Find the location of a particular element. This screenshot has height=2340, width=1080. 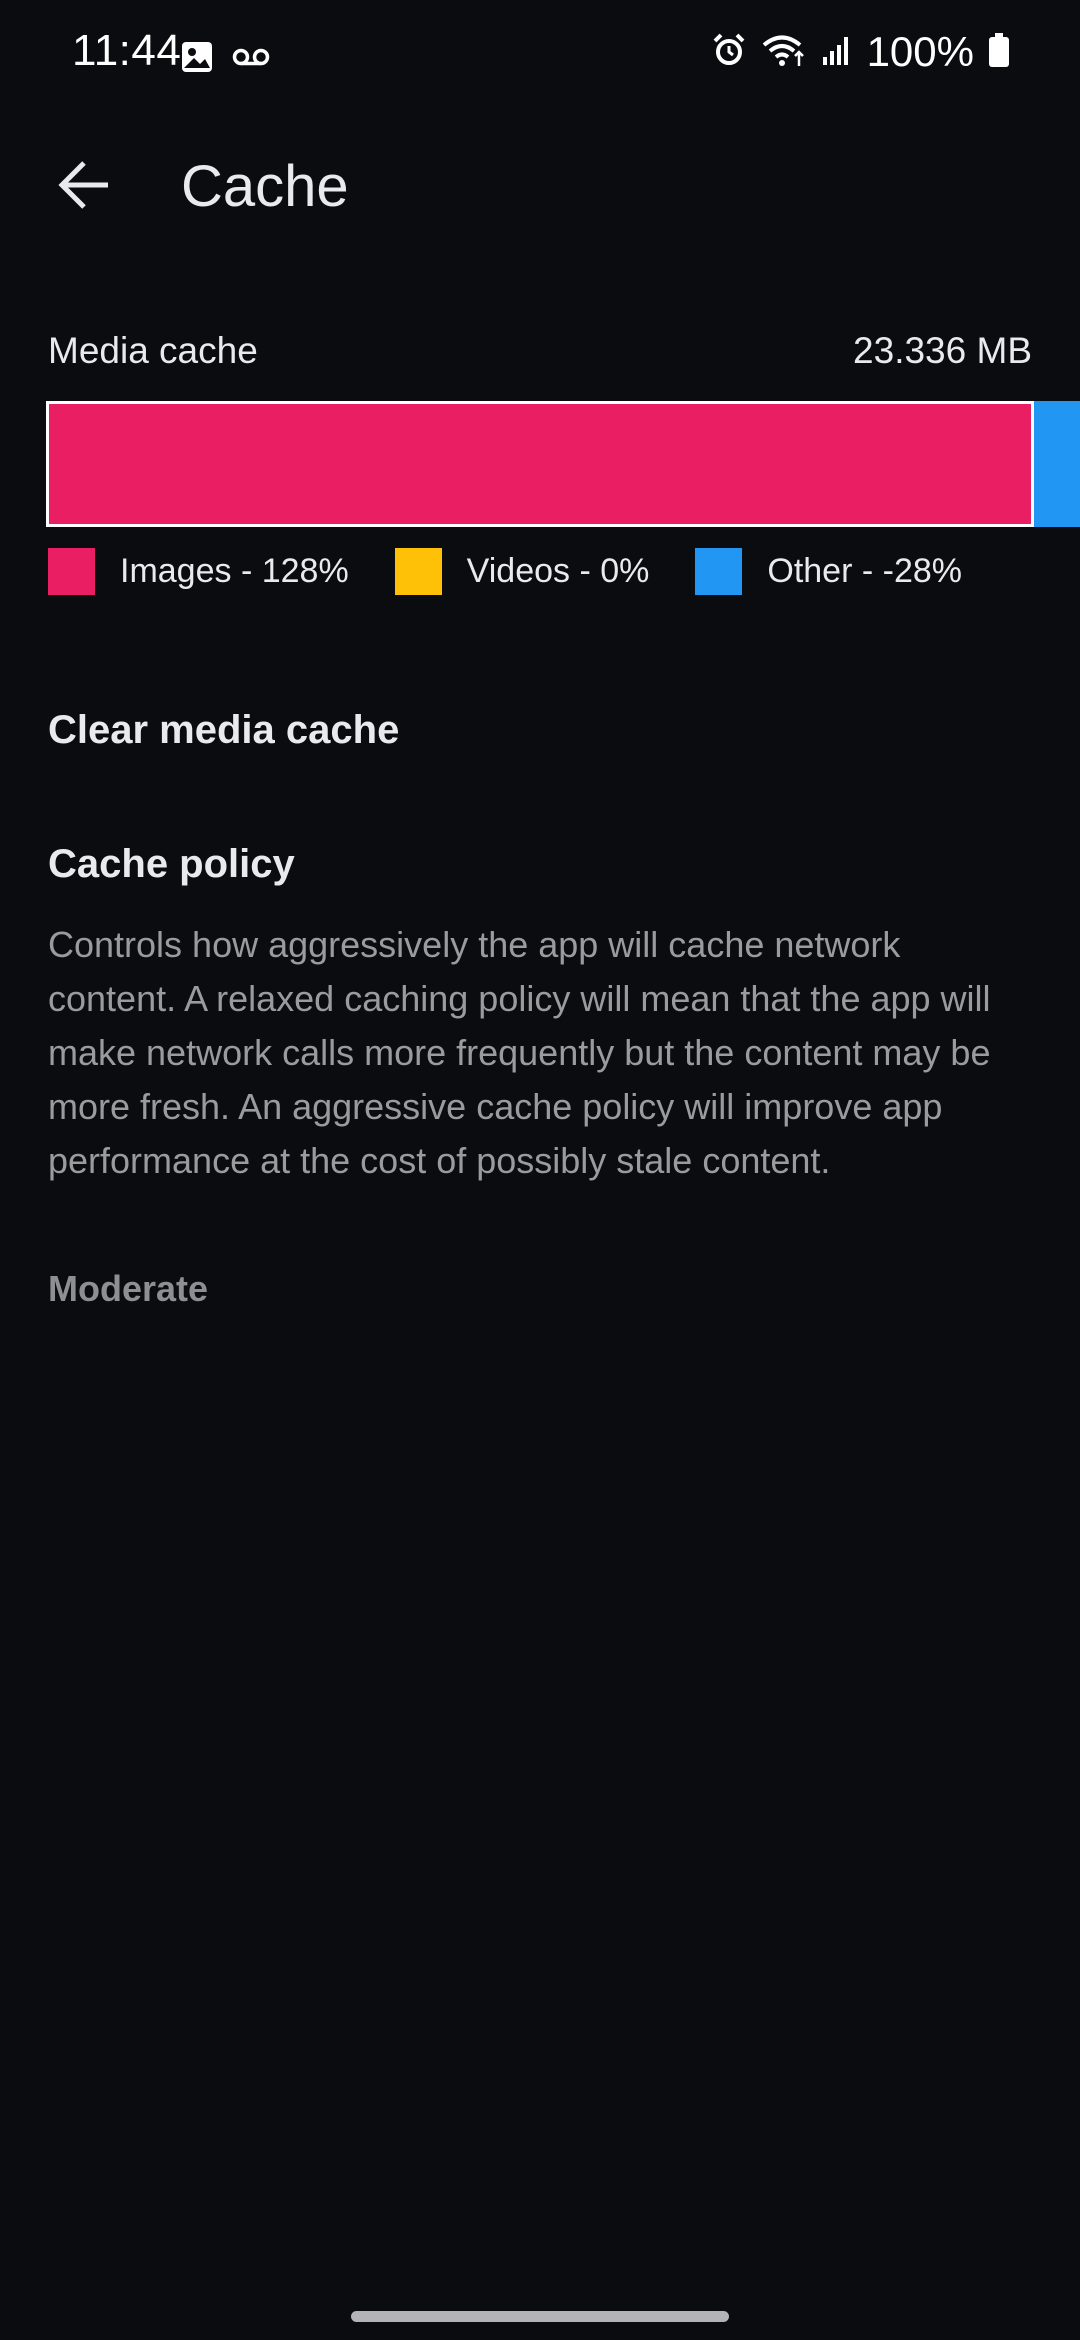

bar-segment-images is located at coordinates (540, 464).